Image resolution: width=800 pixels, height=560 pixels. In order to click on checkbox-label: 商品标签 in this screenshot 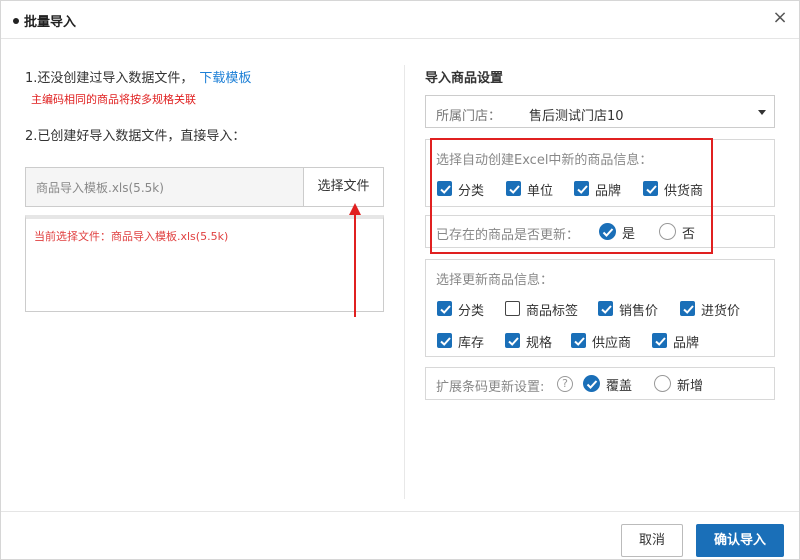, I will do `click(552, 311)`.